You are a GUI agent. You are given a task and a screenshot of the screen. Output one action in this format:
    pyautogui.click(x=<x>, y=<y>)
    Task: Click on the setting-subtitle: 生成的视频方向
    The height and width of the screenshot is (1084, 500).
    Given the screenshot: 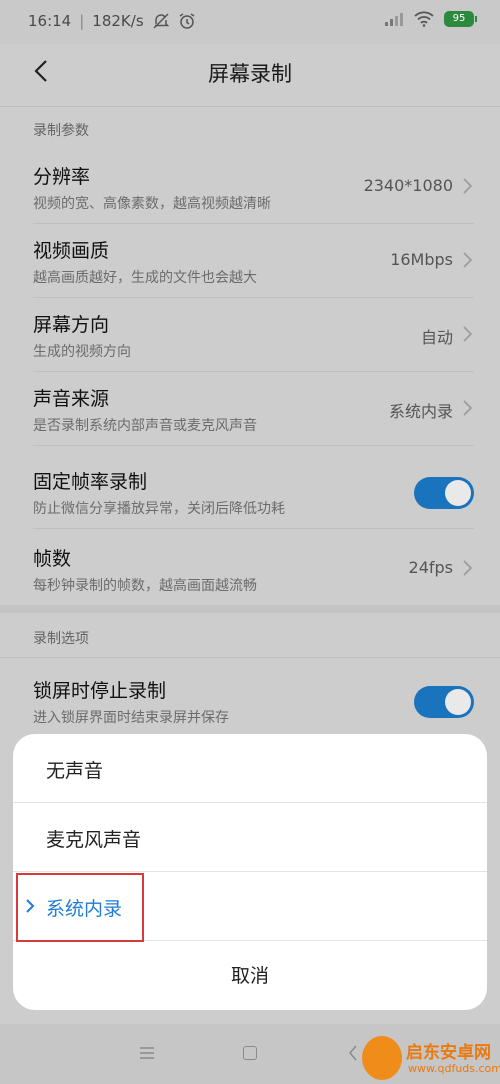 What is the action you would take?
    pyautogui.click(x=82, y=352)
    